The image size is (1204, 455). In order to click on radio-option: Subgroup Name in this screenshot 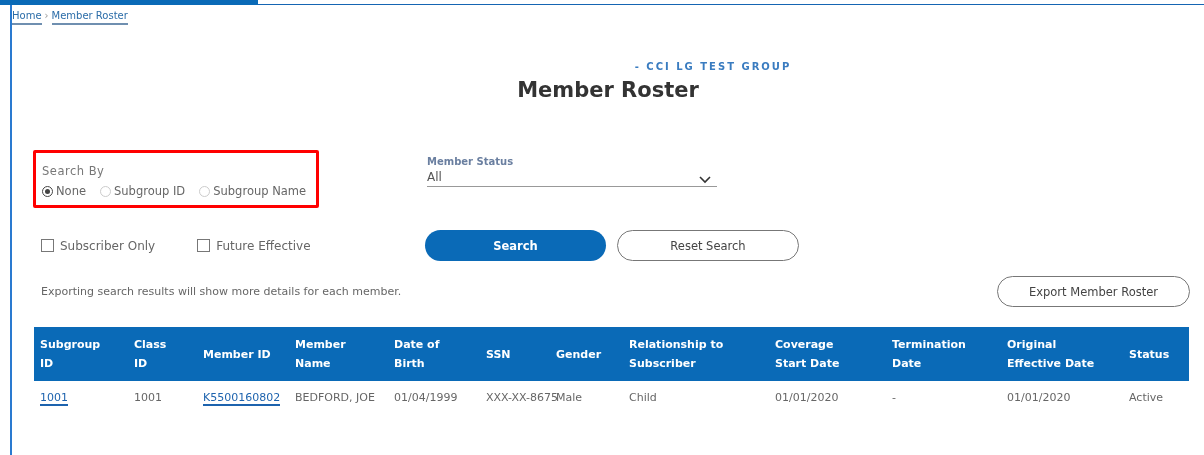, I will do `click(253, 191)`.